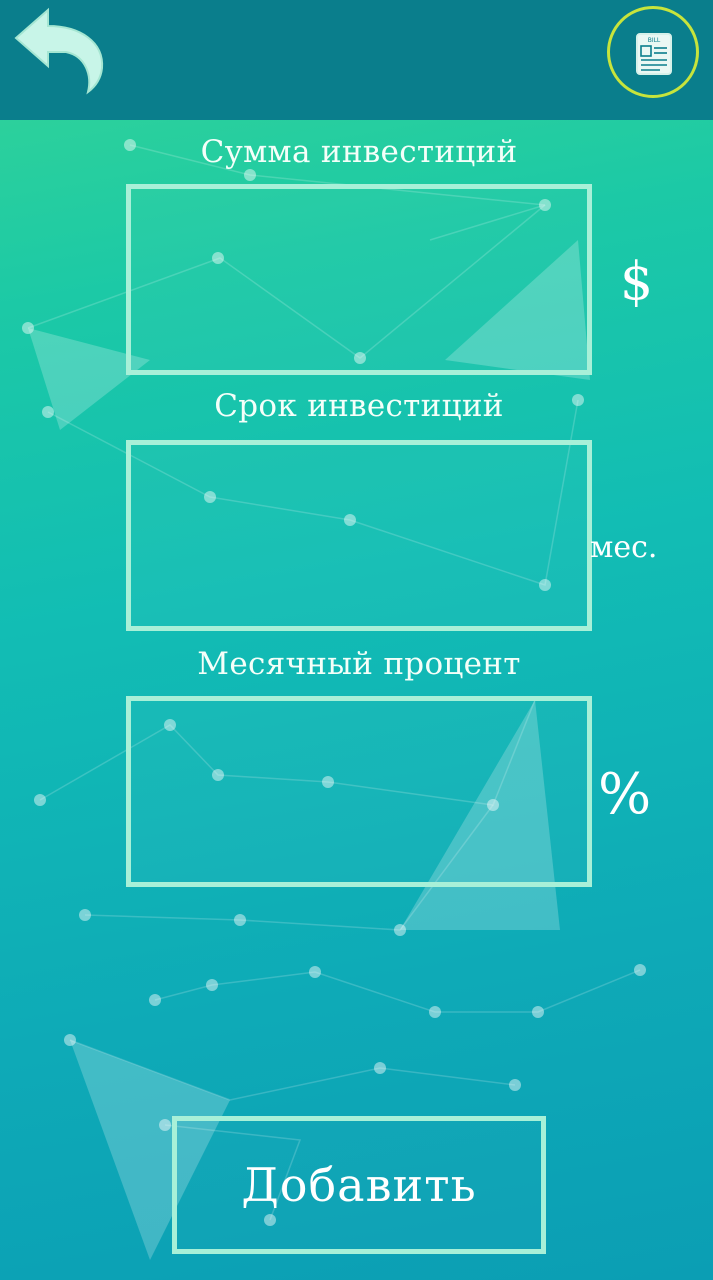 The height and width of the screenshot is (1280, 713). Describe the element at coordinates (359, 1185) in the screenshot. I see `add-button: Добавить` at that location.